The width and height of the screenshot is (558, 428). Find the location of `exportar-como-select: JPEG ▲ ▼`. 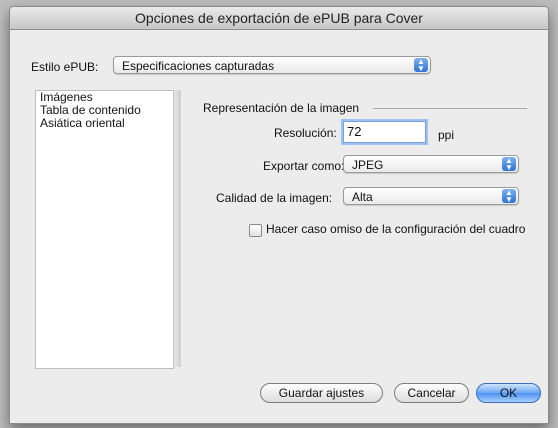

exportar-como-select: JPEG ▲ ▼ is located at coordinates (431, 164).